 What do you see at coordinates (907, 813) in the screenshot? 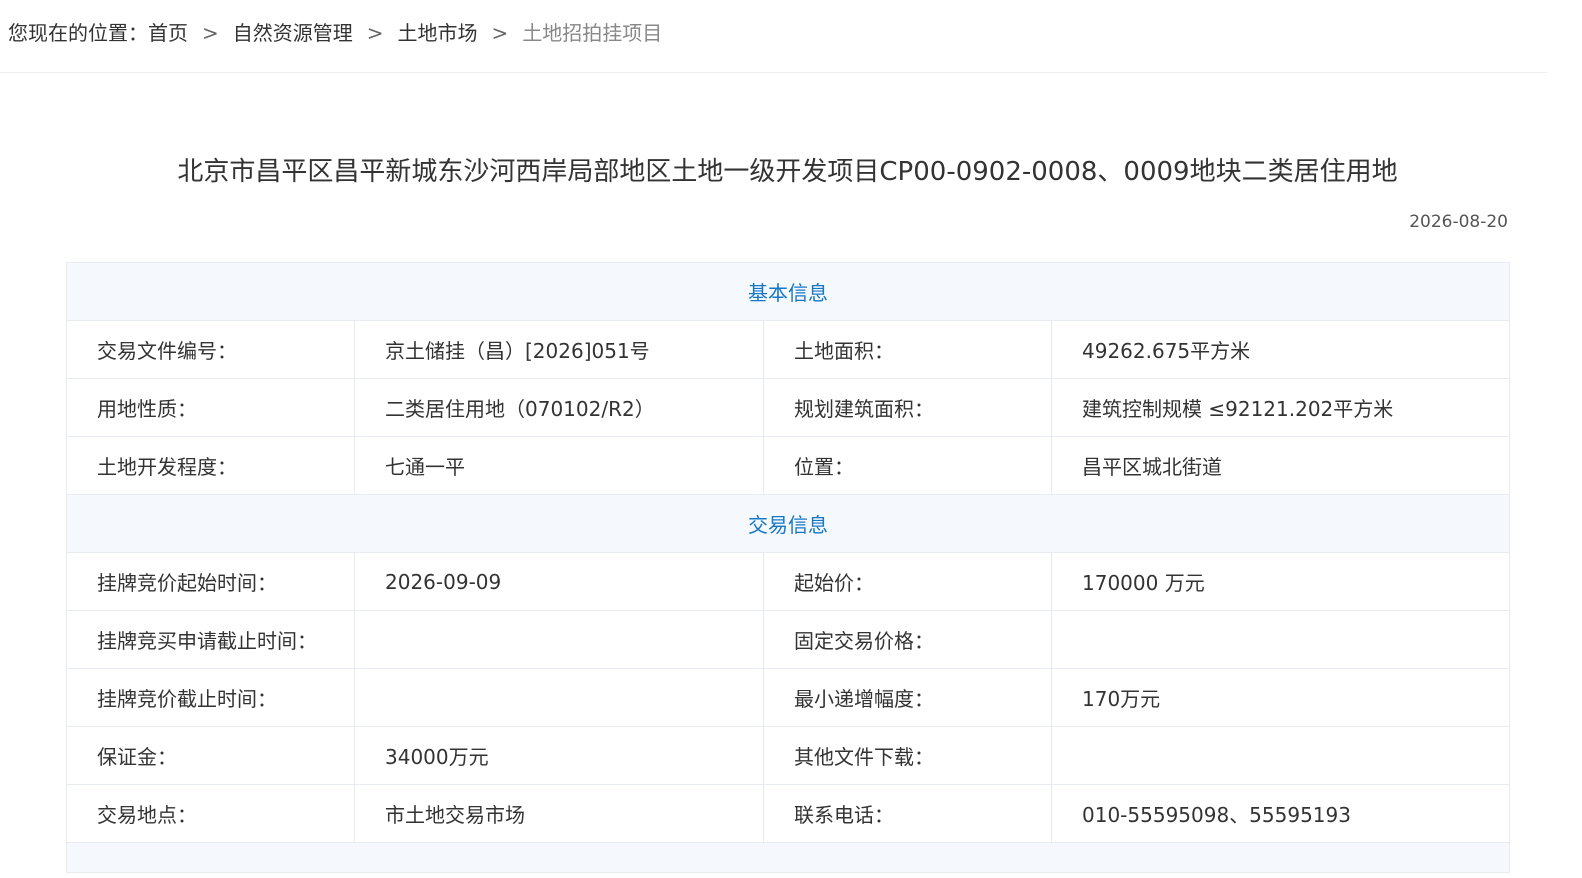
I see `field-label: 联系电话：` at bounding box center [907, 813].